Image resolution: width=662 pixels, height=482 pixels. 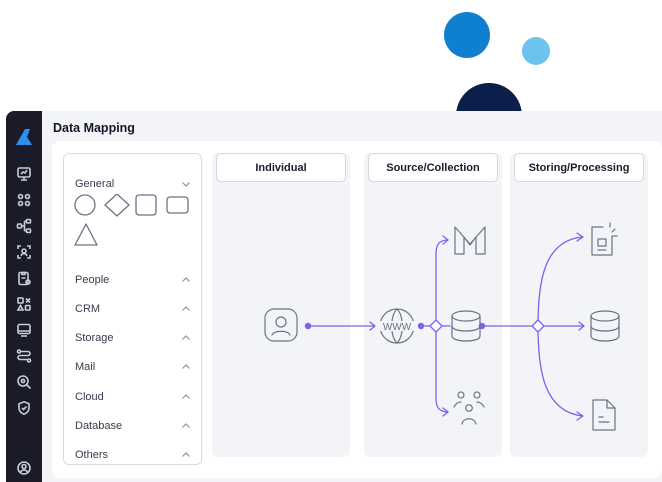 I want to click on monitor-icon, so click(x=24, y=330).